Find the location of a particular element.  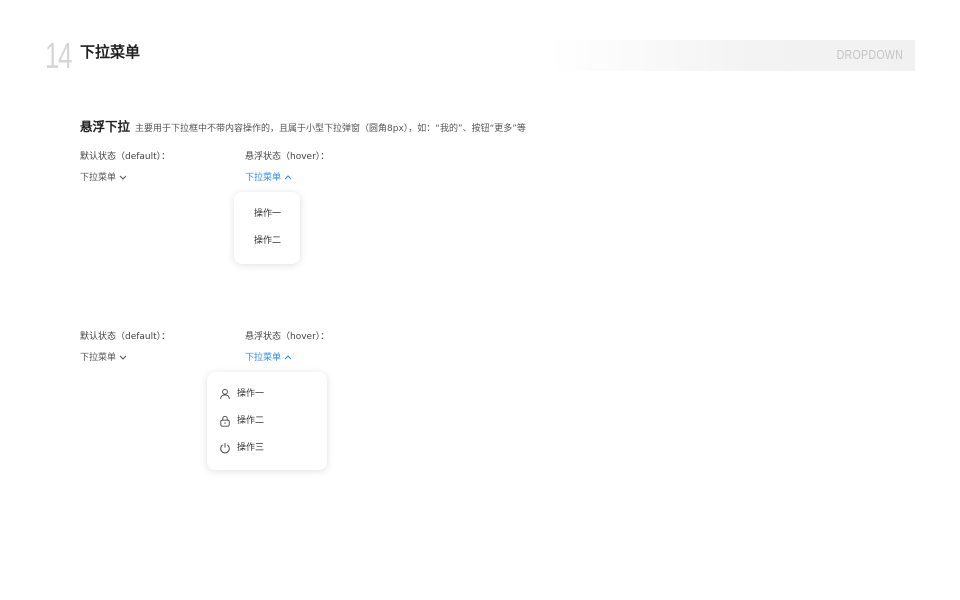

header-band: DROPDOWN is located at coordinates (731, 55).